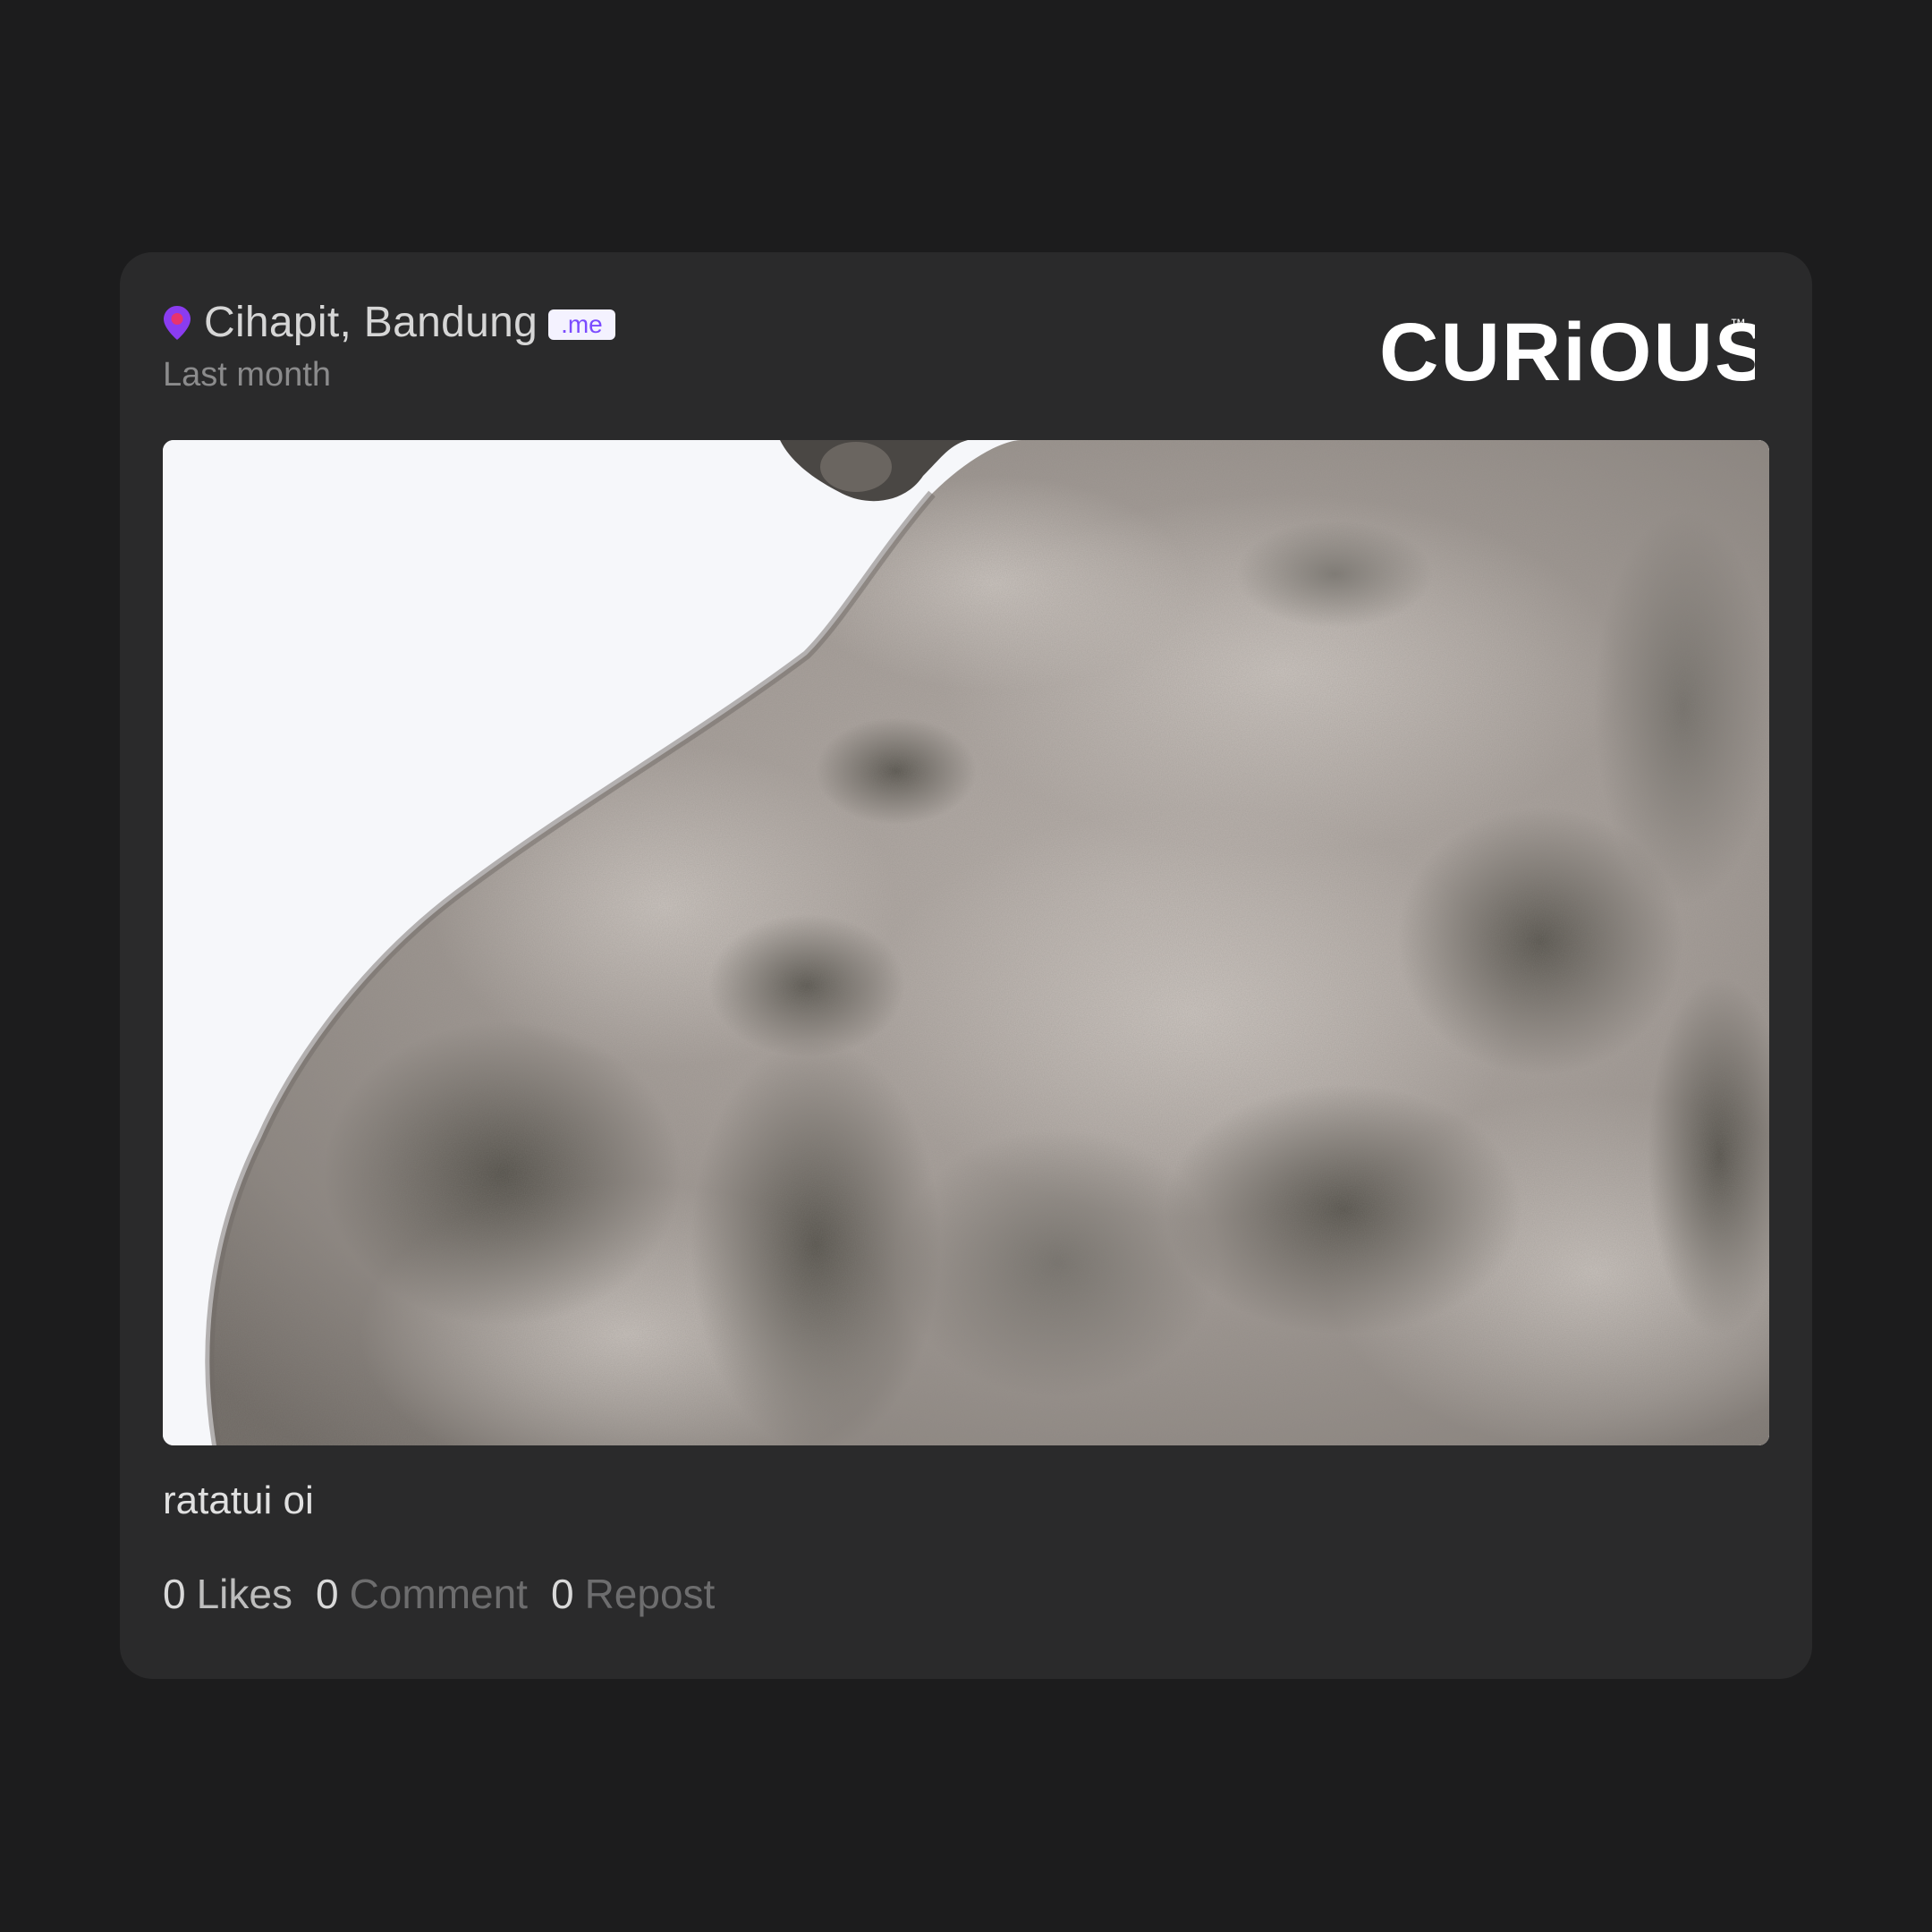  Describe the element at coordinates (244, 1594) in the screenshot. I see `likes-label: Likes` at that location.